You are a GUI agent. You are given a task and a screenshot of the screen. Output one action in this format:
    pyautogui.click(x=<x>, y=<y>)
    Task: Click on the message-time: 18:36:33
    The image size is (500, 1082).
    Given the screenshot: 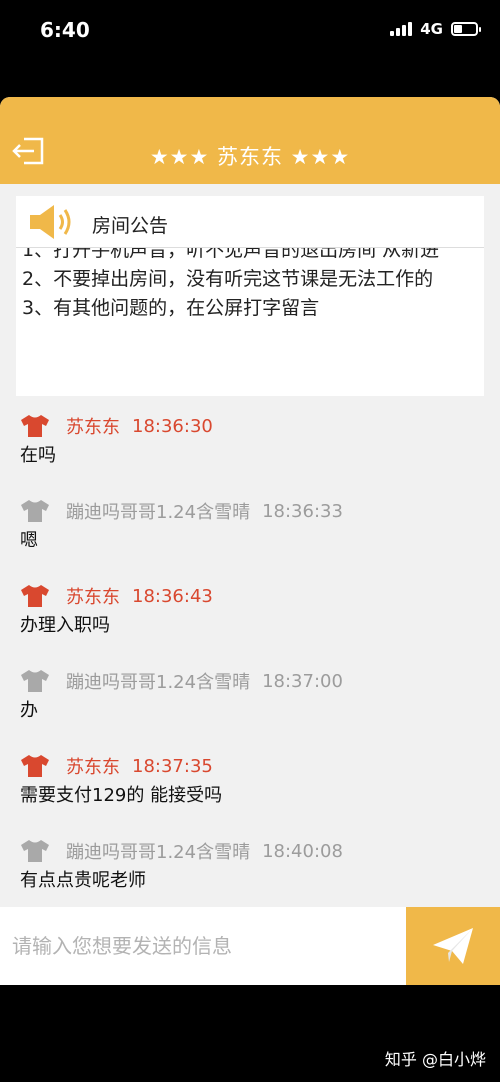 What is the action you would take?
    pyautogui.click(x=302, y=511)
    